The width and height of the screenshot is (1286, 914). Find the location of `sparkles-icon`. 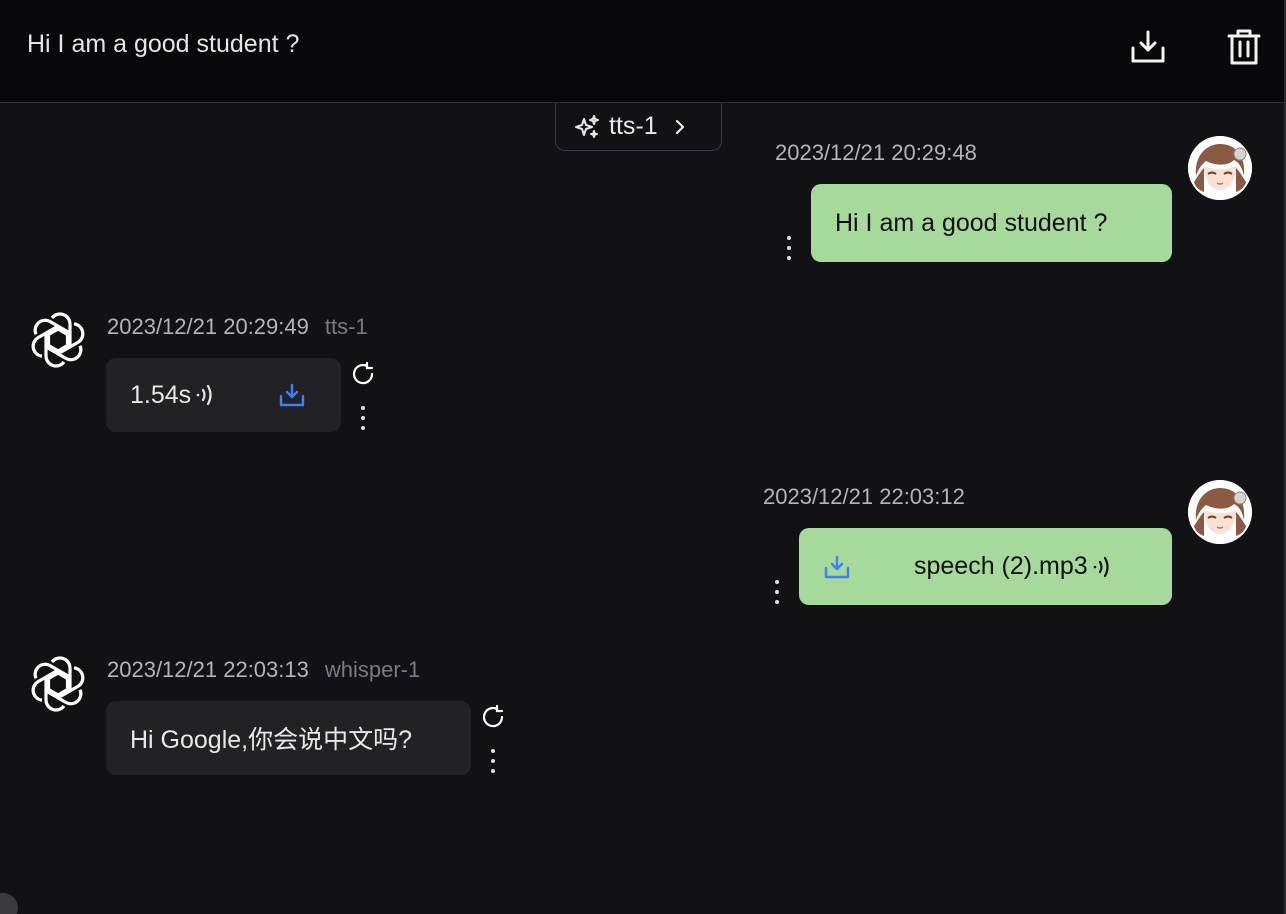

sparkles-icon is located at coordinates (587, 126).